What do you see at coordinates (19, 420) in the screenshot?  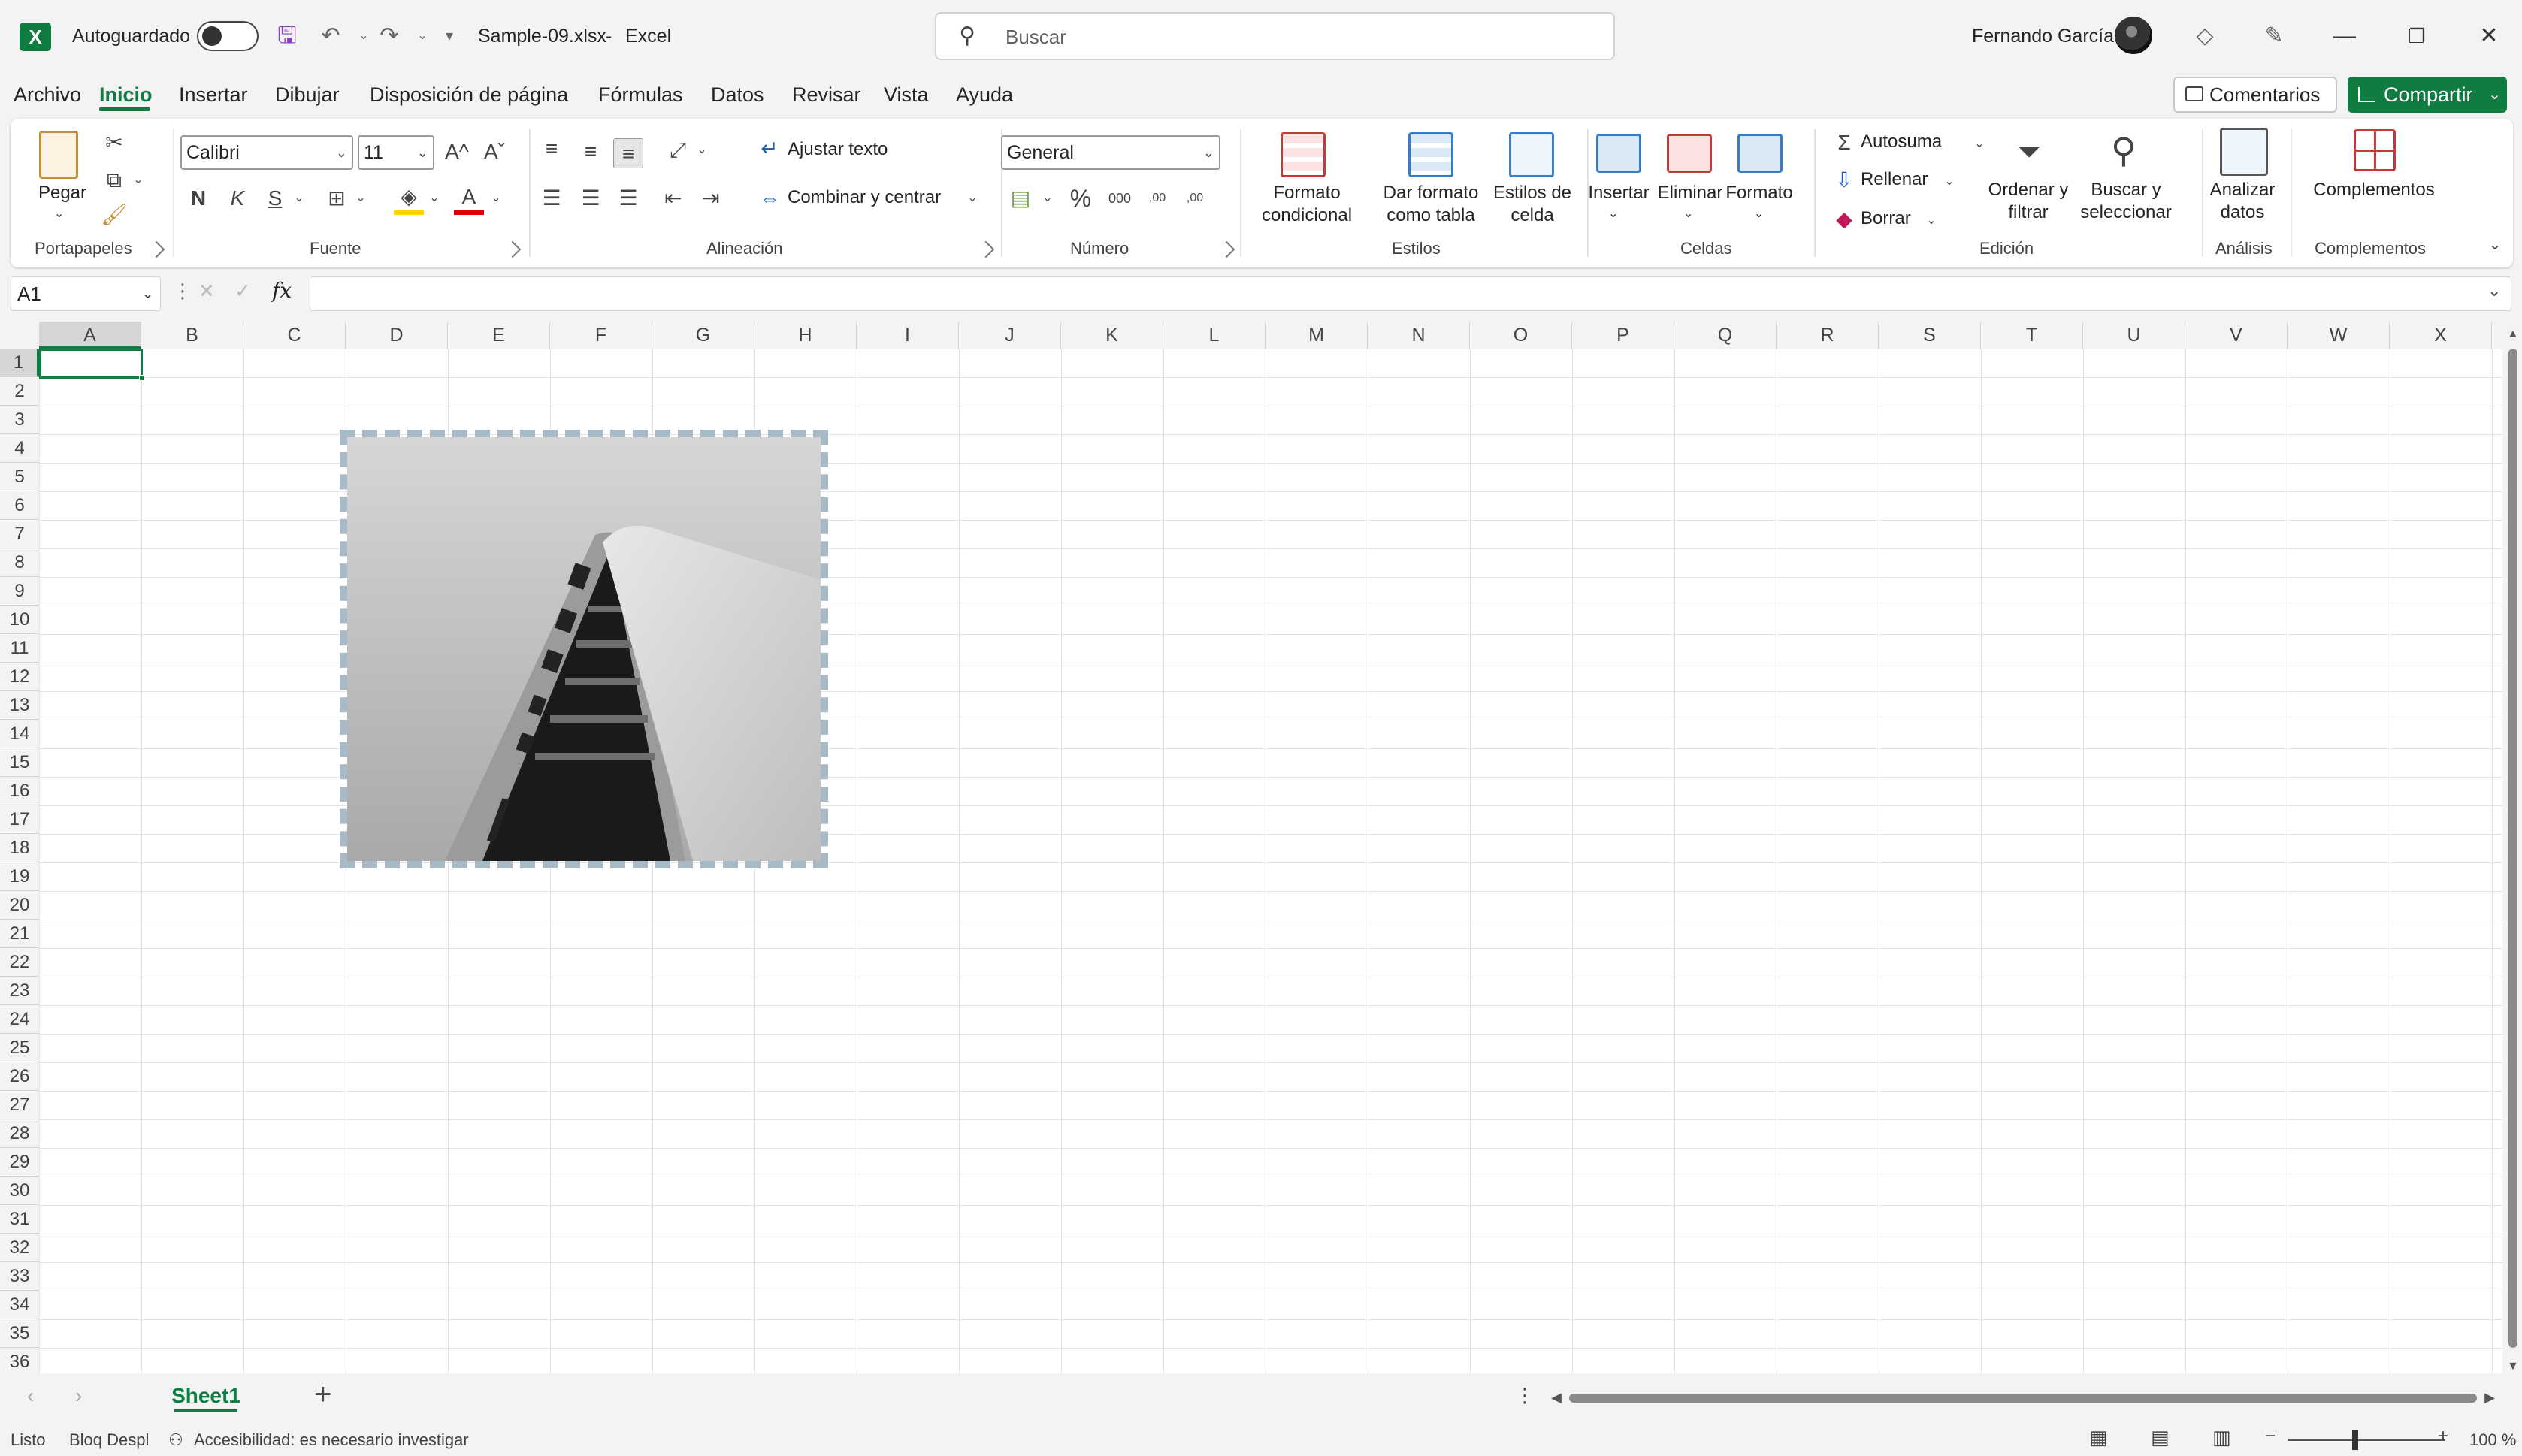 I see `row-header: 3` at bounding box center [19, 420].